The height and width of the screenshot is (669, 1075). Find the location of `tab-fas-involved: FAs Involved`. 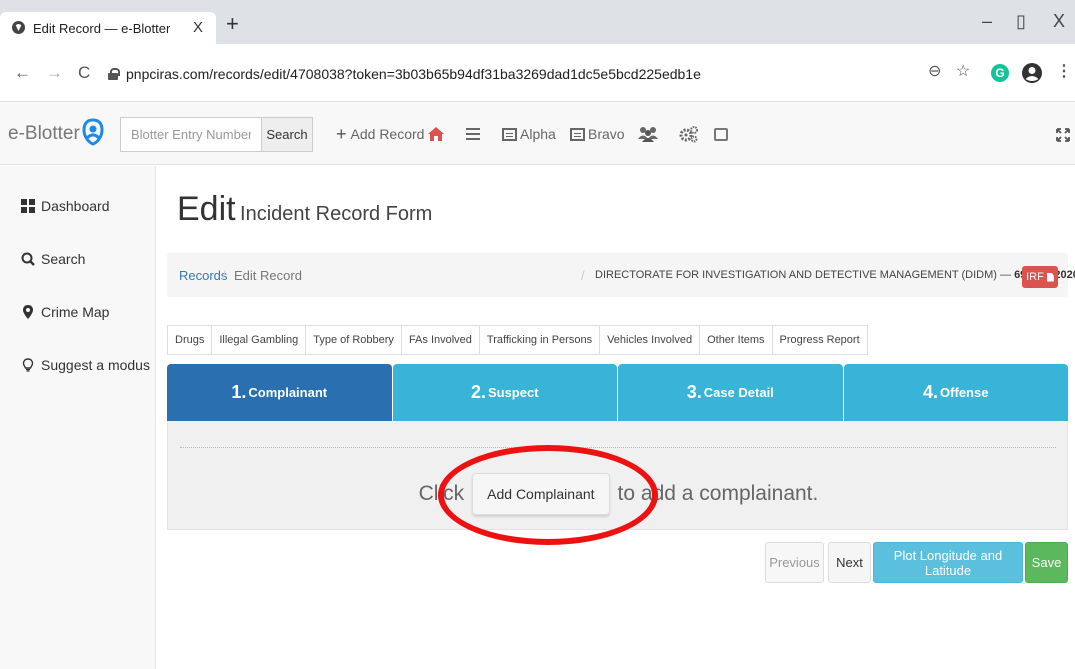

tab-fas-involved: FAs Involved is located at coordinates (441, 340).